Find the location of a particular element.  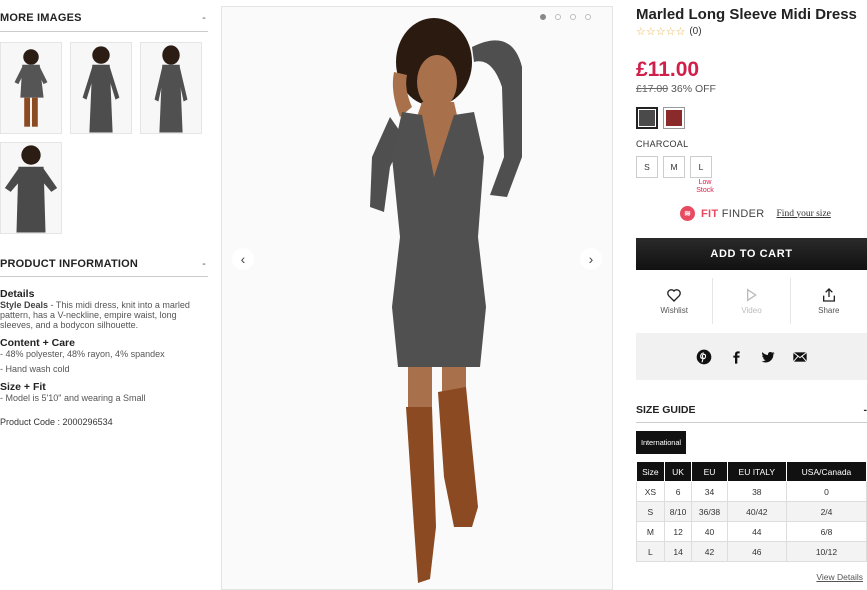

add-to-cart-button: ADD TO CART is located at coordinates (751, 254).